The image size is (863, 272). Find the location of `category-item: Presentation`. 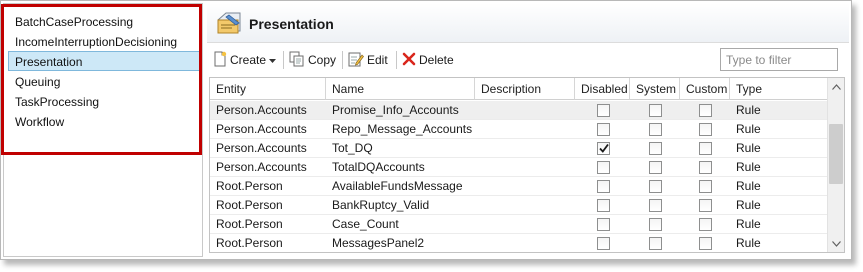

category-item: Presentation is located at coordinates (105, 61).